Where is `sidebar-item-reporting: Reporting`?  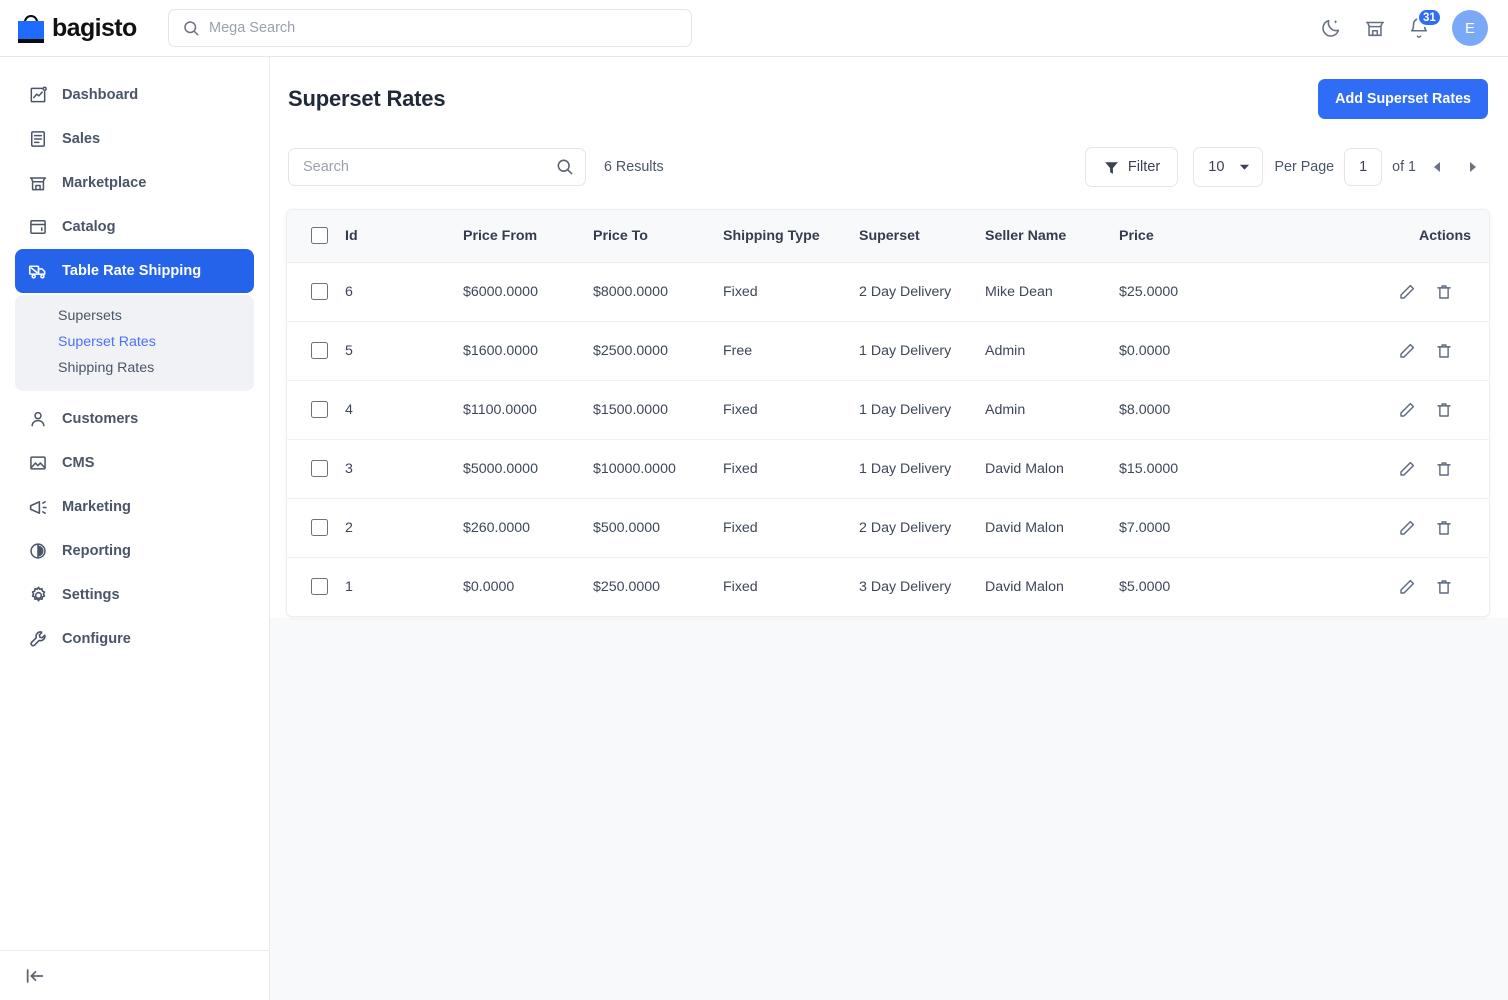 sidebar-item-reporting: Reporting is located at coordinates (134, 551).